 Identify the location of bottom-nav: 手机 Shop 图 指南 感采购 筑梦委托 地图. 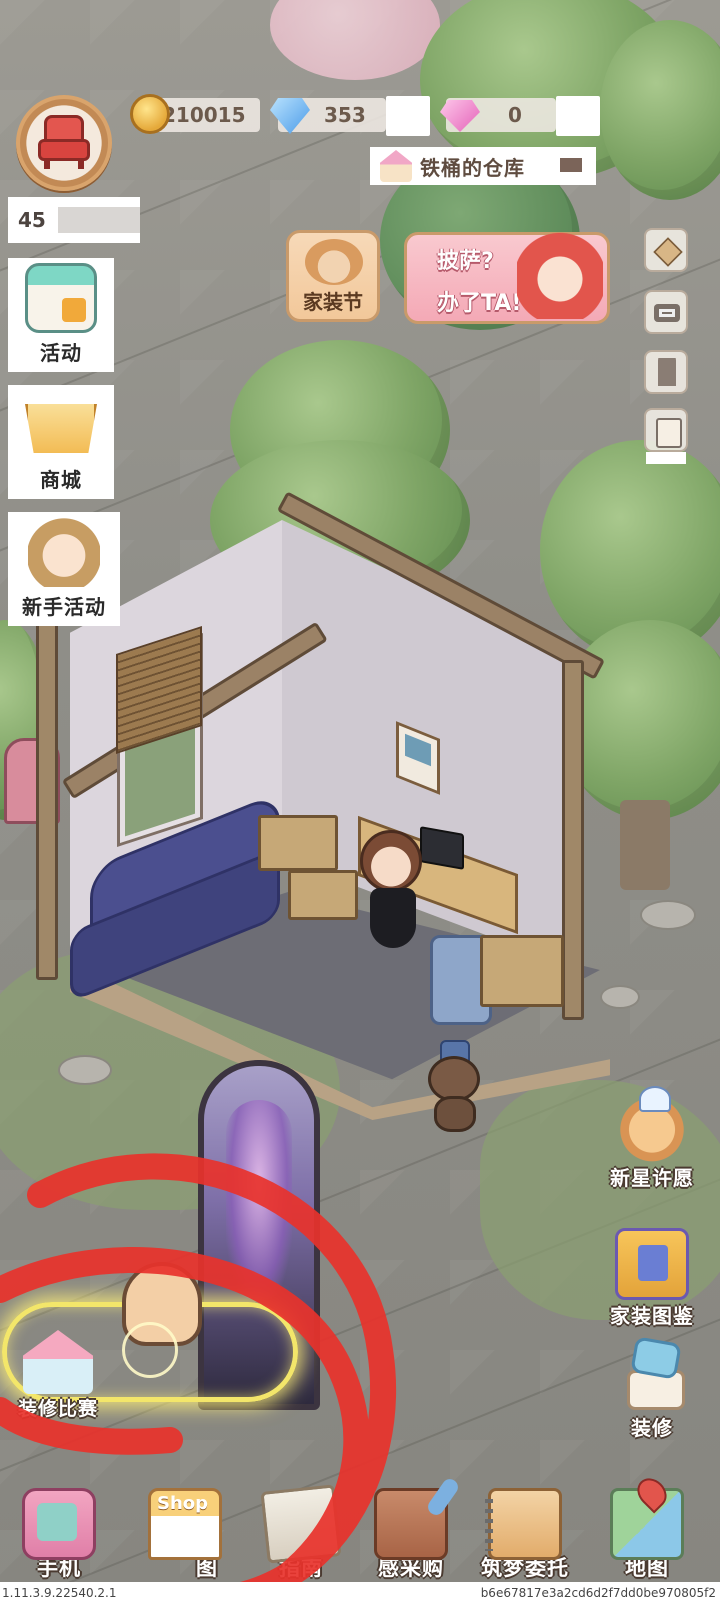
(360, 1526).